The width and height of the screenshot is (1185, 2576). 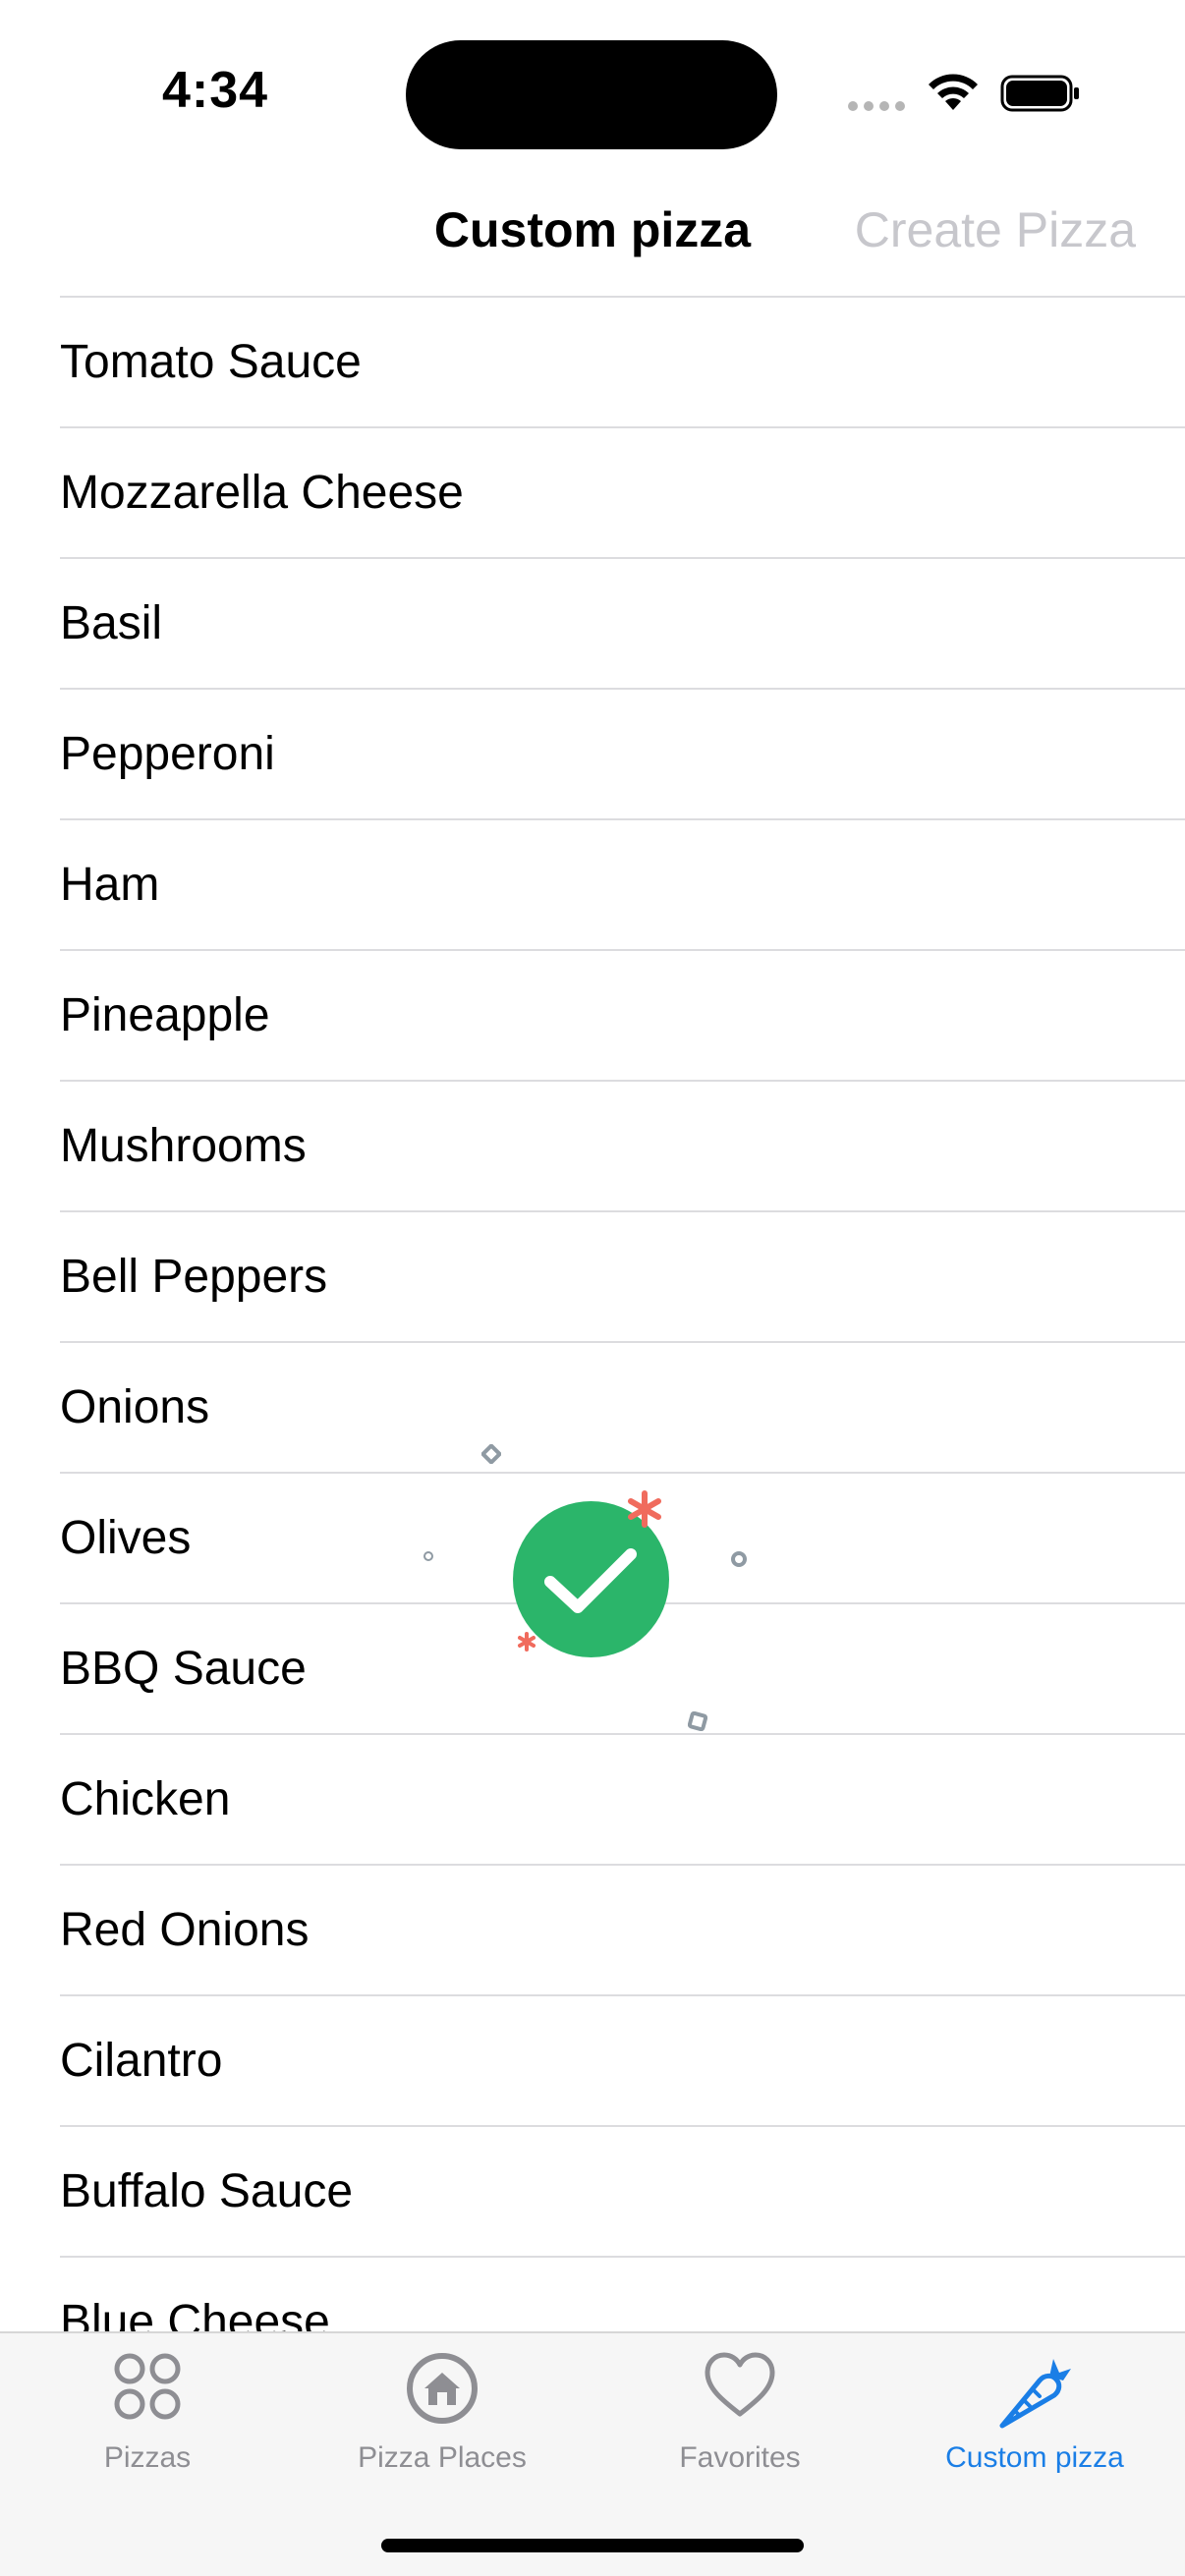 I want to click on dynamic-island, so click(x=592, y=94).